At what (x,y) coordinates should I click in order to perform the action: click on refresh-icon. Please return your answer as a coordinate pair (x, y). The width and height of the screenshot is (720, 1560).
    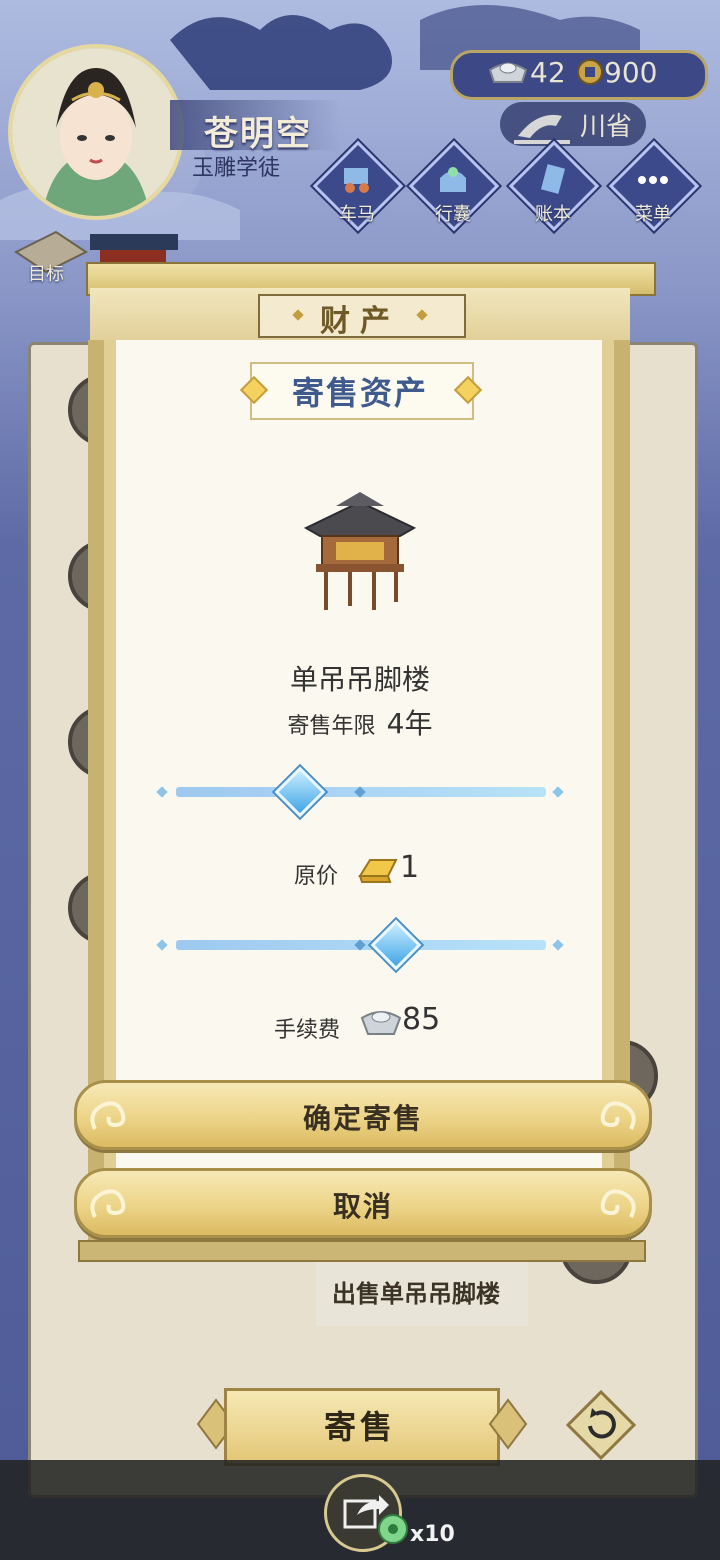
    Looking at the image, I should click on (601, 1425).